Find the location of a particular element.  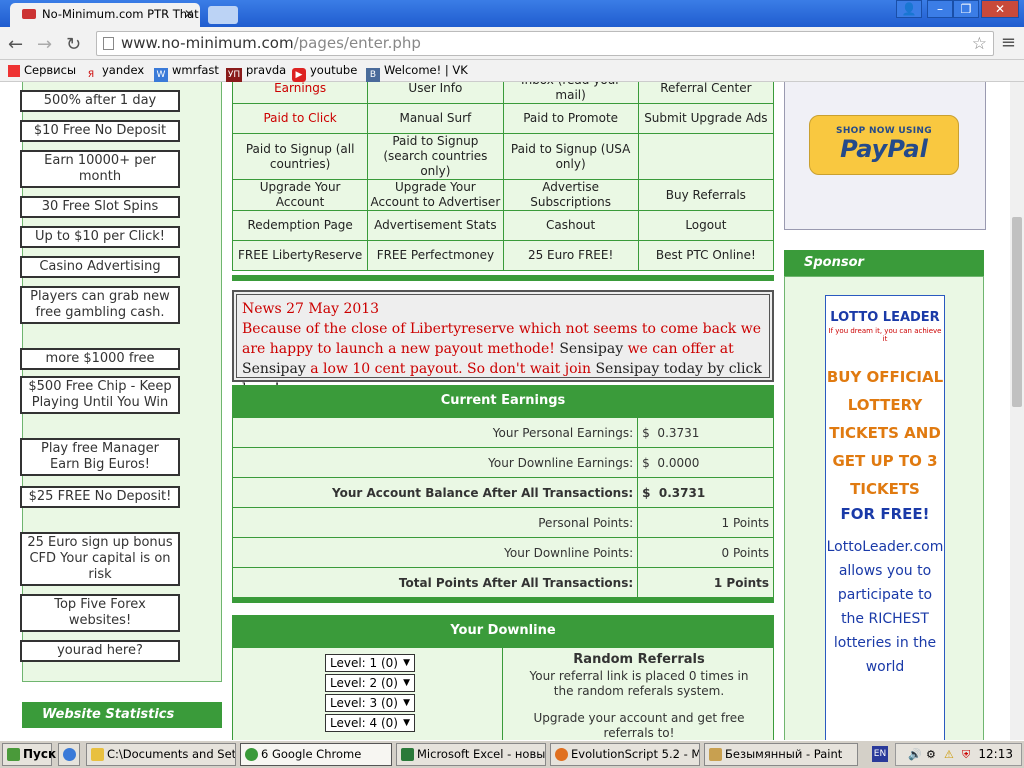

ie-quicklaunch is located at coordinates (69, 754).